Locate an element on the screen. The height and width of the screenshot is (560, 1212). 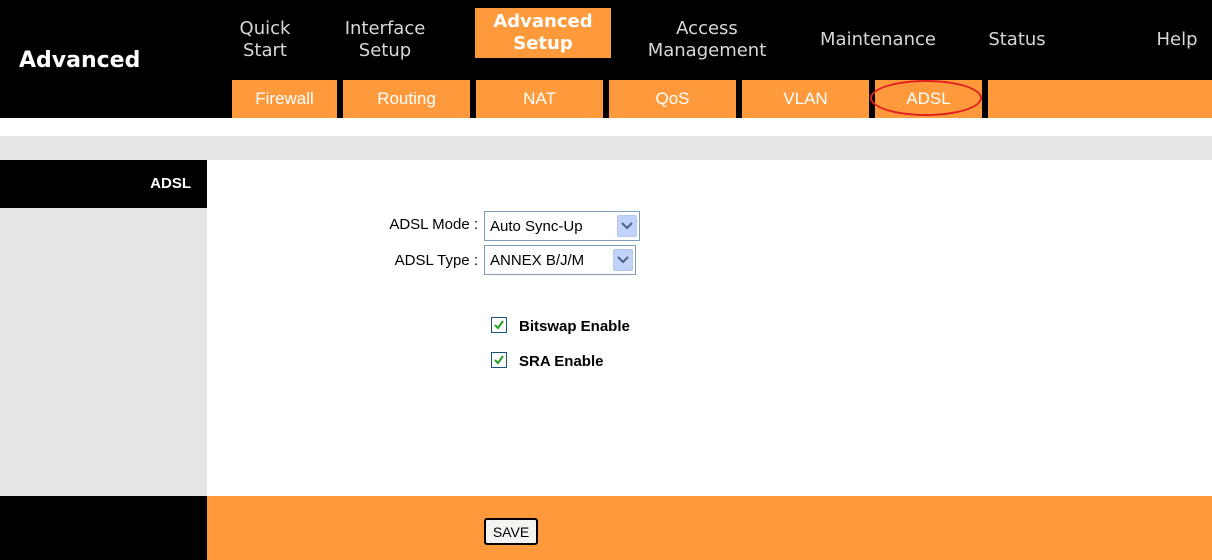
tab-advanced-setup: Advanced Setup is located at coordinates (543, 33).